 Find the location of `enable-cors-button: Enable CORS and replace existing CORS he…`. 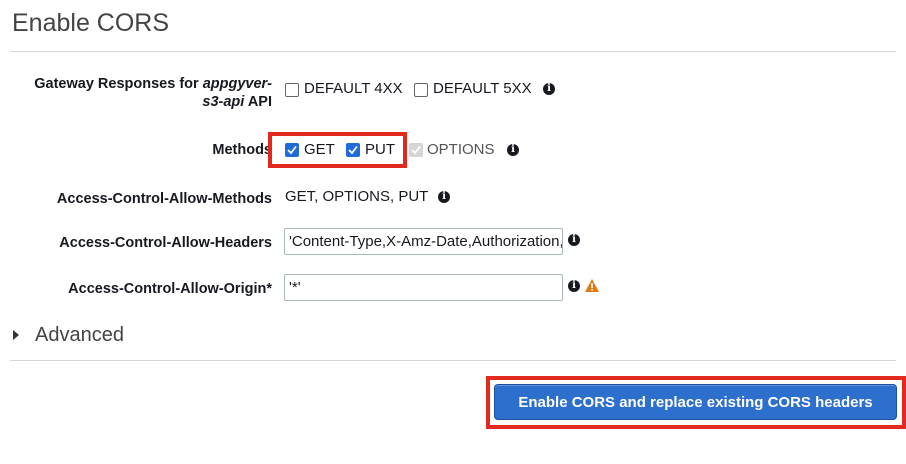

enable-cors-button: Enable CORS and replace existing CORS he… is located at coordinates (695, 402).